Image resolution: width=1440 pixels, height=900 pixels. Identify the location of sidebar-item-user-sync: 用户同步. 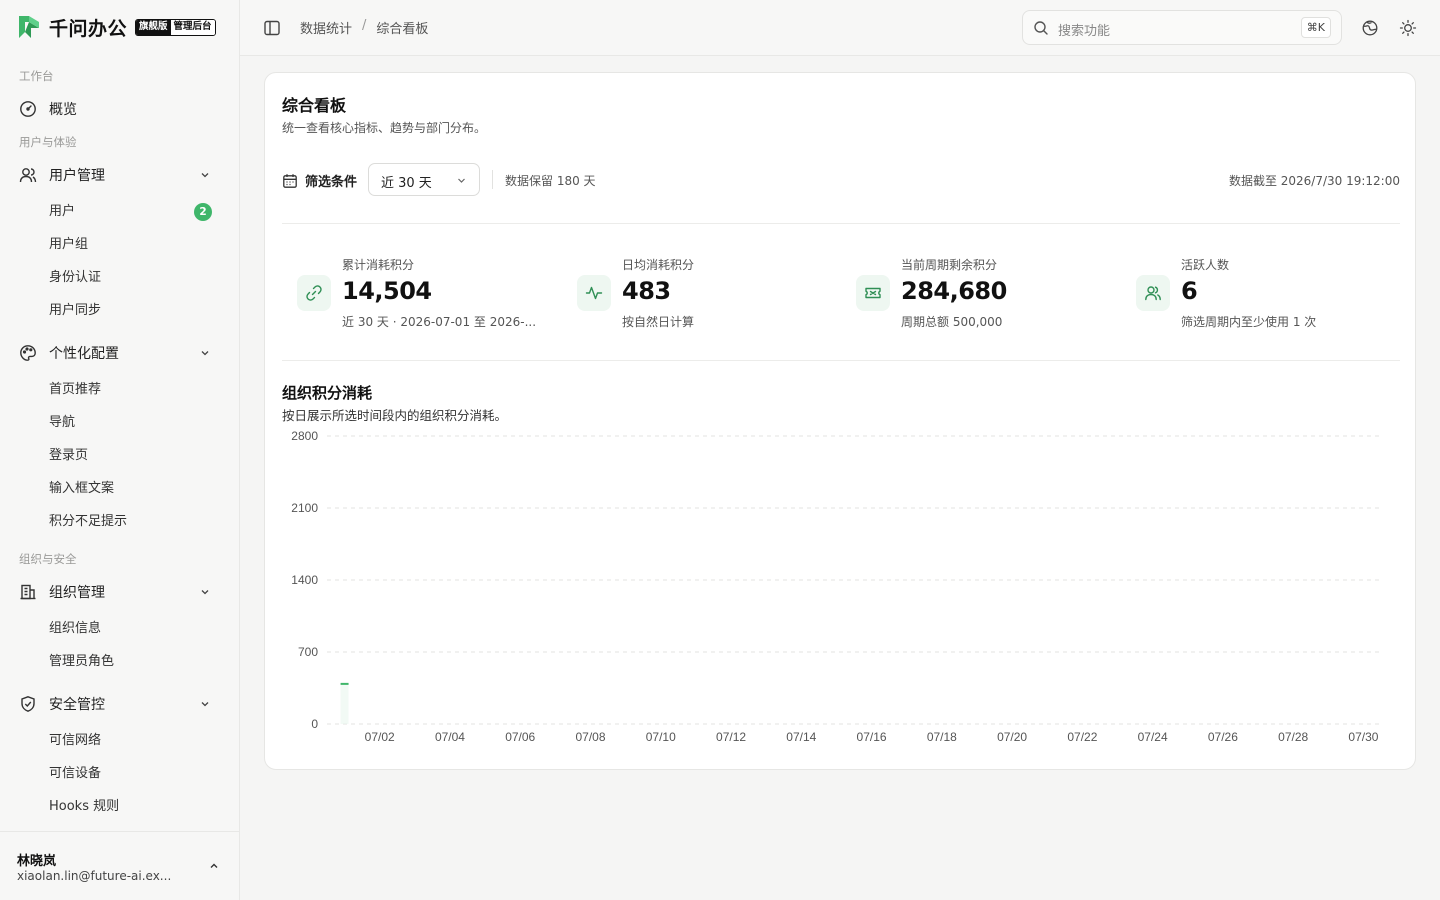
(75, 311).